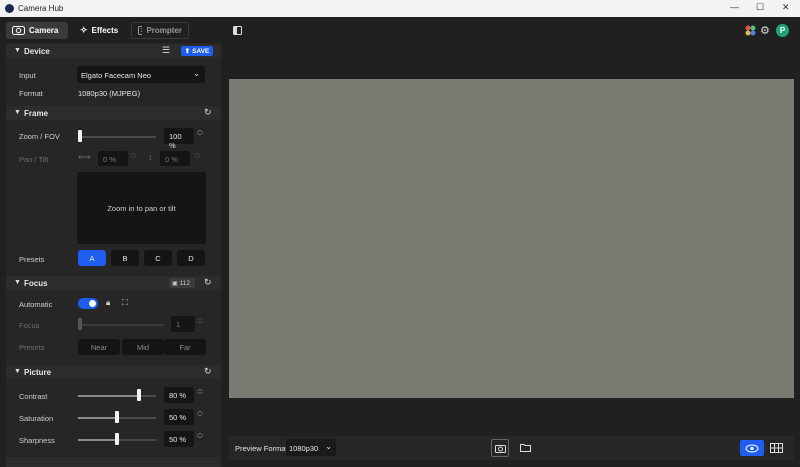 The image size is (800, 467). What do you see at coordinates (187, 51) in the screenshot?
I see `save-icon: ⬆` at bounding box center [187, 51].